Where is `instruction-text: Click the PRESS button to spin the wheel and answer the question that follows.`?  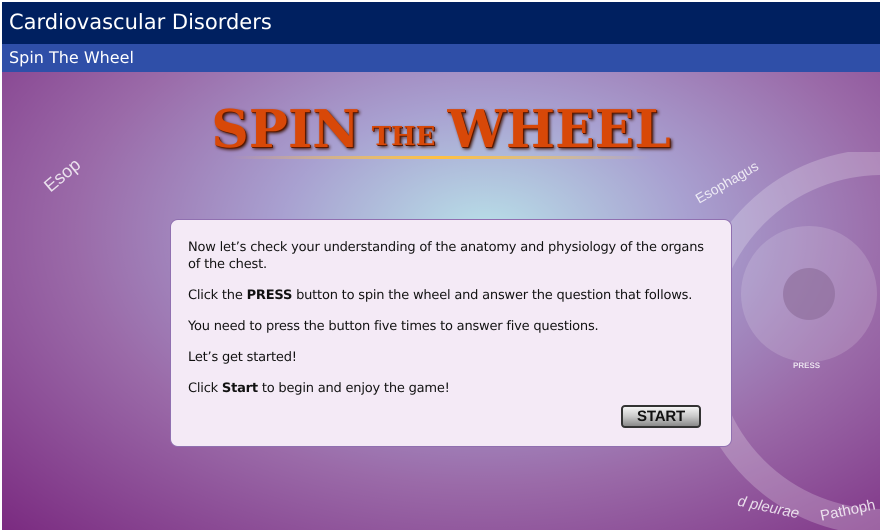 instruction-text: Click the PRESS button to spin the wheel and answer the question that follows. is located at coordinates (440, 295).